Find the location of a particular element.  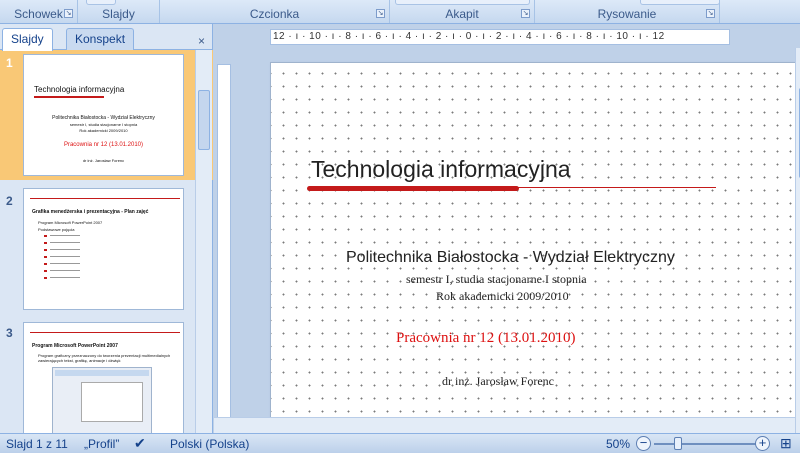

slide-study-info: semestr I, studia stacjonarne I stopnia is located at coordinates (496, 279).